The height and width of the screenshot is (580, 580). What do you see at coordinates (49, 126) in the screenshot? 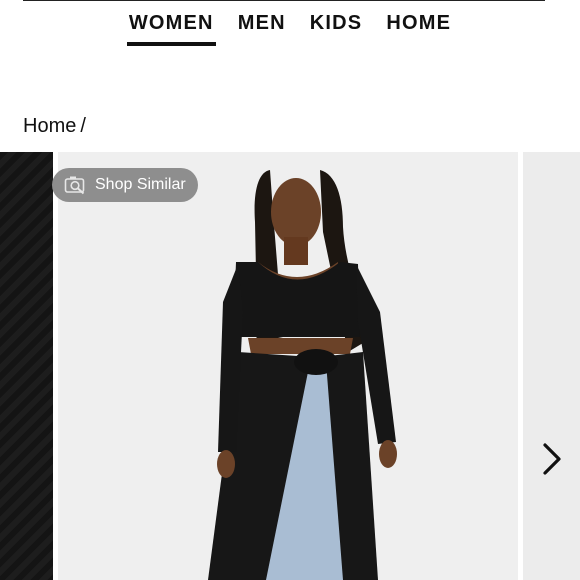
I see `breadcrumb-home-link: Home` at bounding box center [49, 126].